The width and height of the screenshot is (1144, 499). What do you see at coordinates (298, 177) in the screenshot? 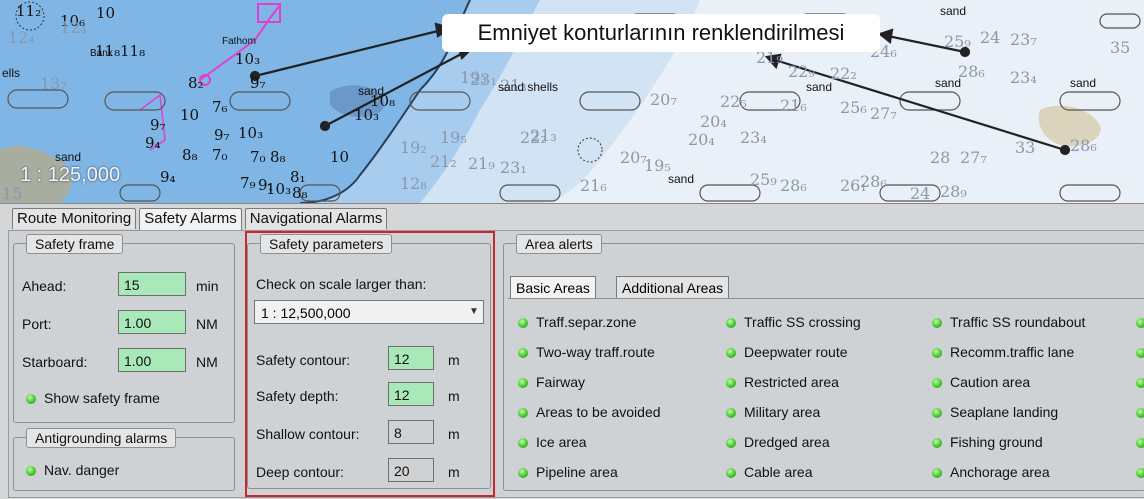
I see `depth-sounding: 8₁` at bounding box center [298, 177].